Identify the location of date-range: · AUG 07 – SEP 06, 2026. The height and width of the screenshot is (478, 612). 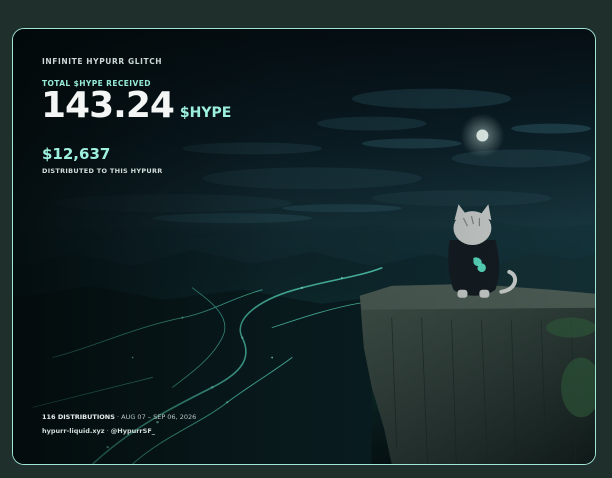
(155, 417).